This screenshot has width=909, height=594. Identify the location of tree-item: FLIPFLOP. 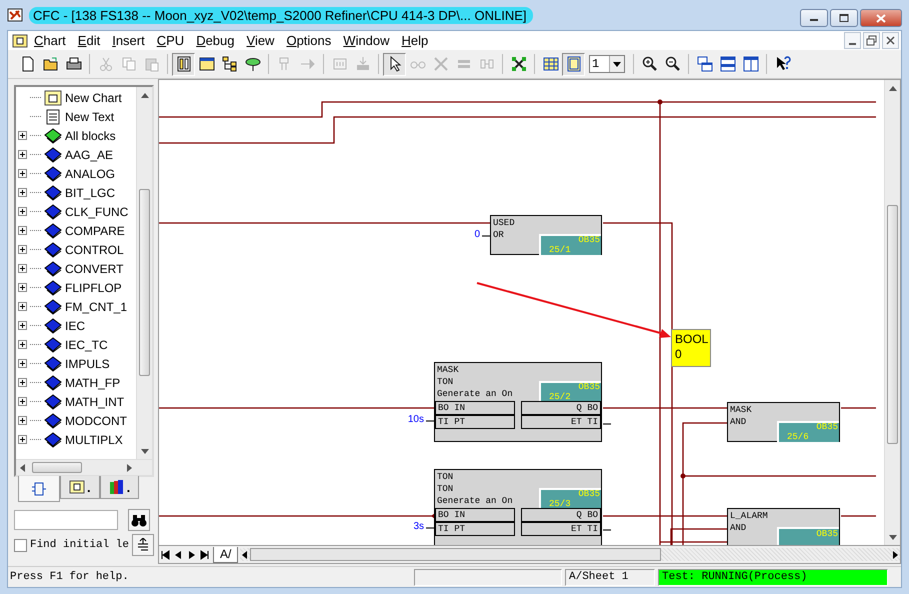
(76, 287).